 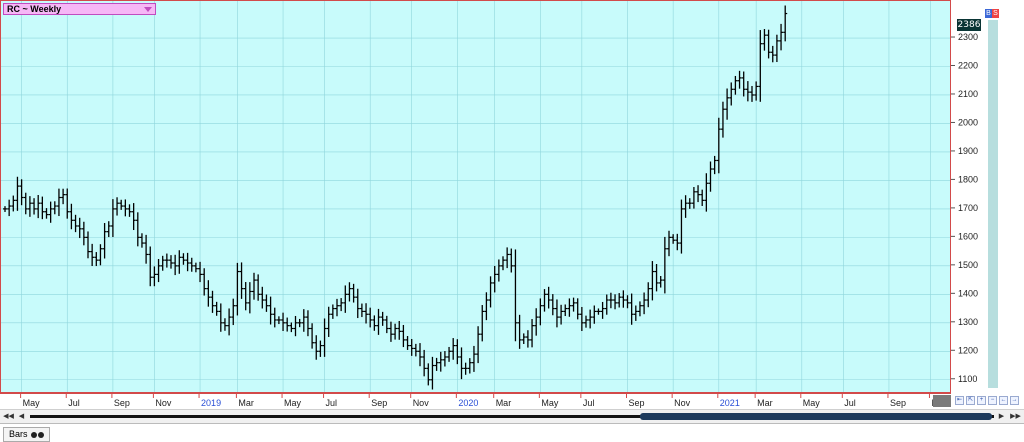 What do you see at coordinates (993, 204) in the screenshot?
I see `price-scale-strip` at bounding box center [993, 204].